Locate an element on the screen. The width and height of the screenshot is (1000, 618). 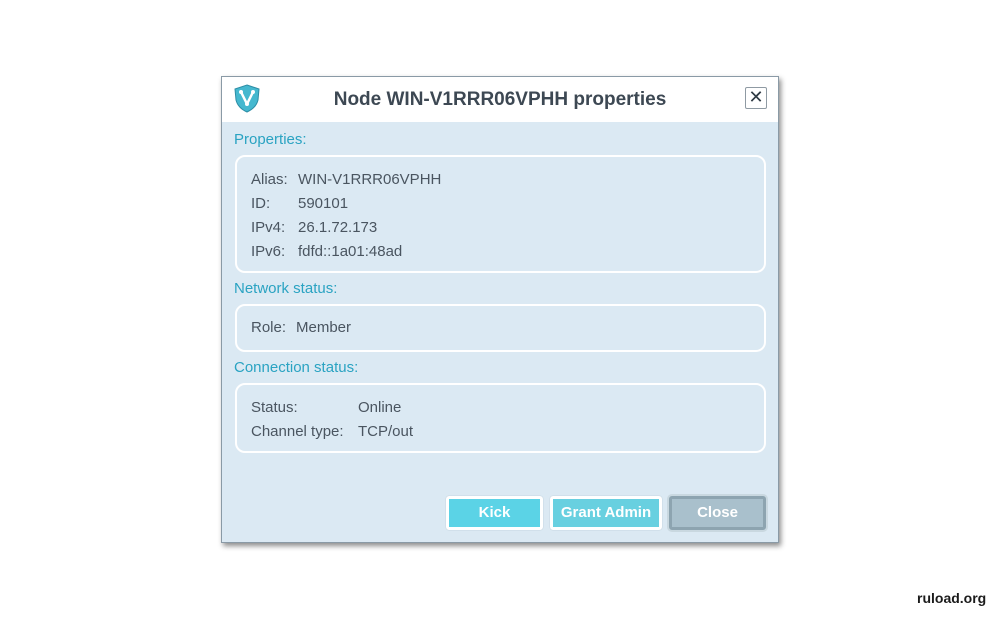
network-status-label: Network status: is located at coordinates (286, 288).